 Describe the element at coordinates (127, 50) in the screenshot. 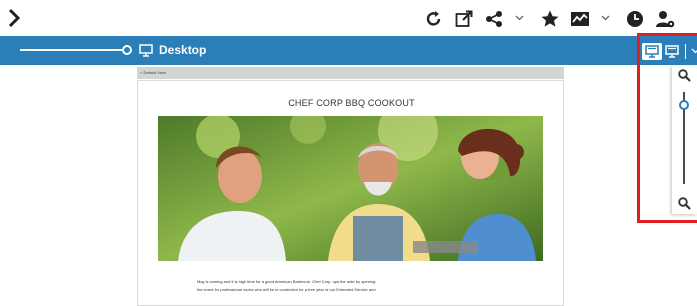

I see `viewport-width-slider-handle` at that location.